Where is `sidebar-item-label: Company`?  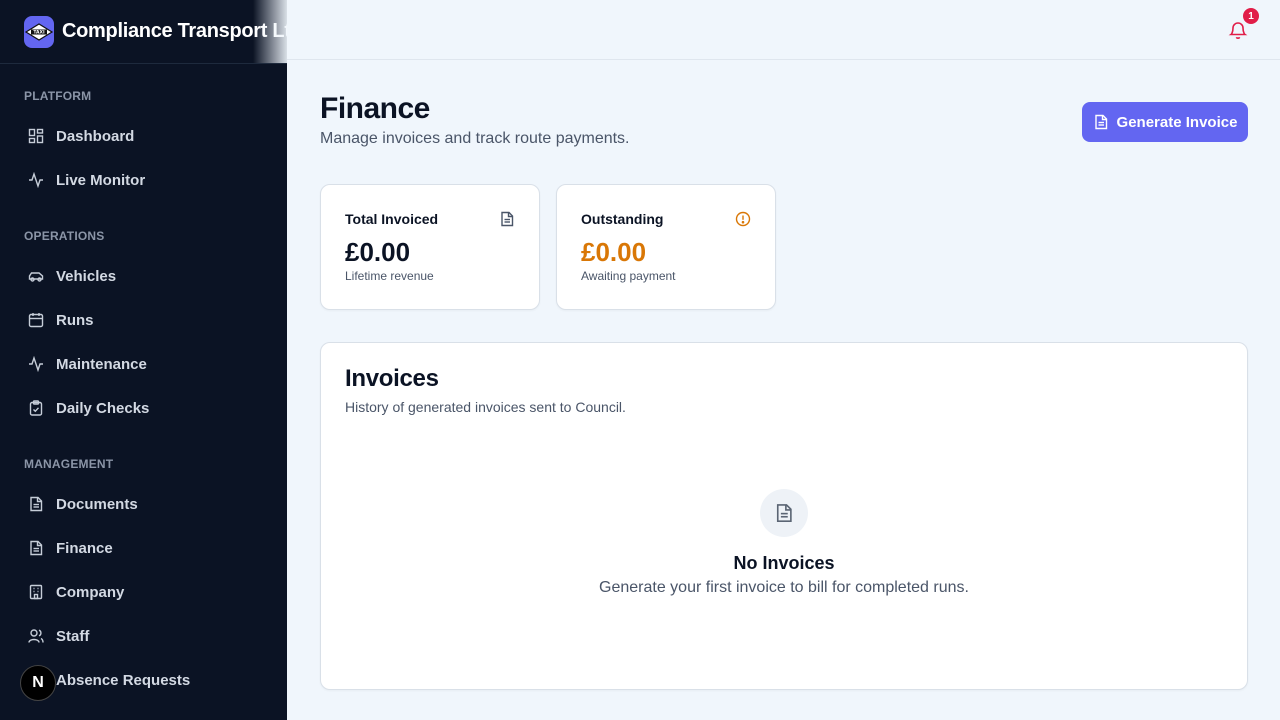
sidebar-item-label: Company is located at coordinates (90, 592).